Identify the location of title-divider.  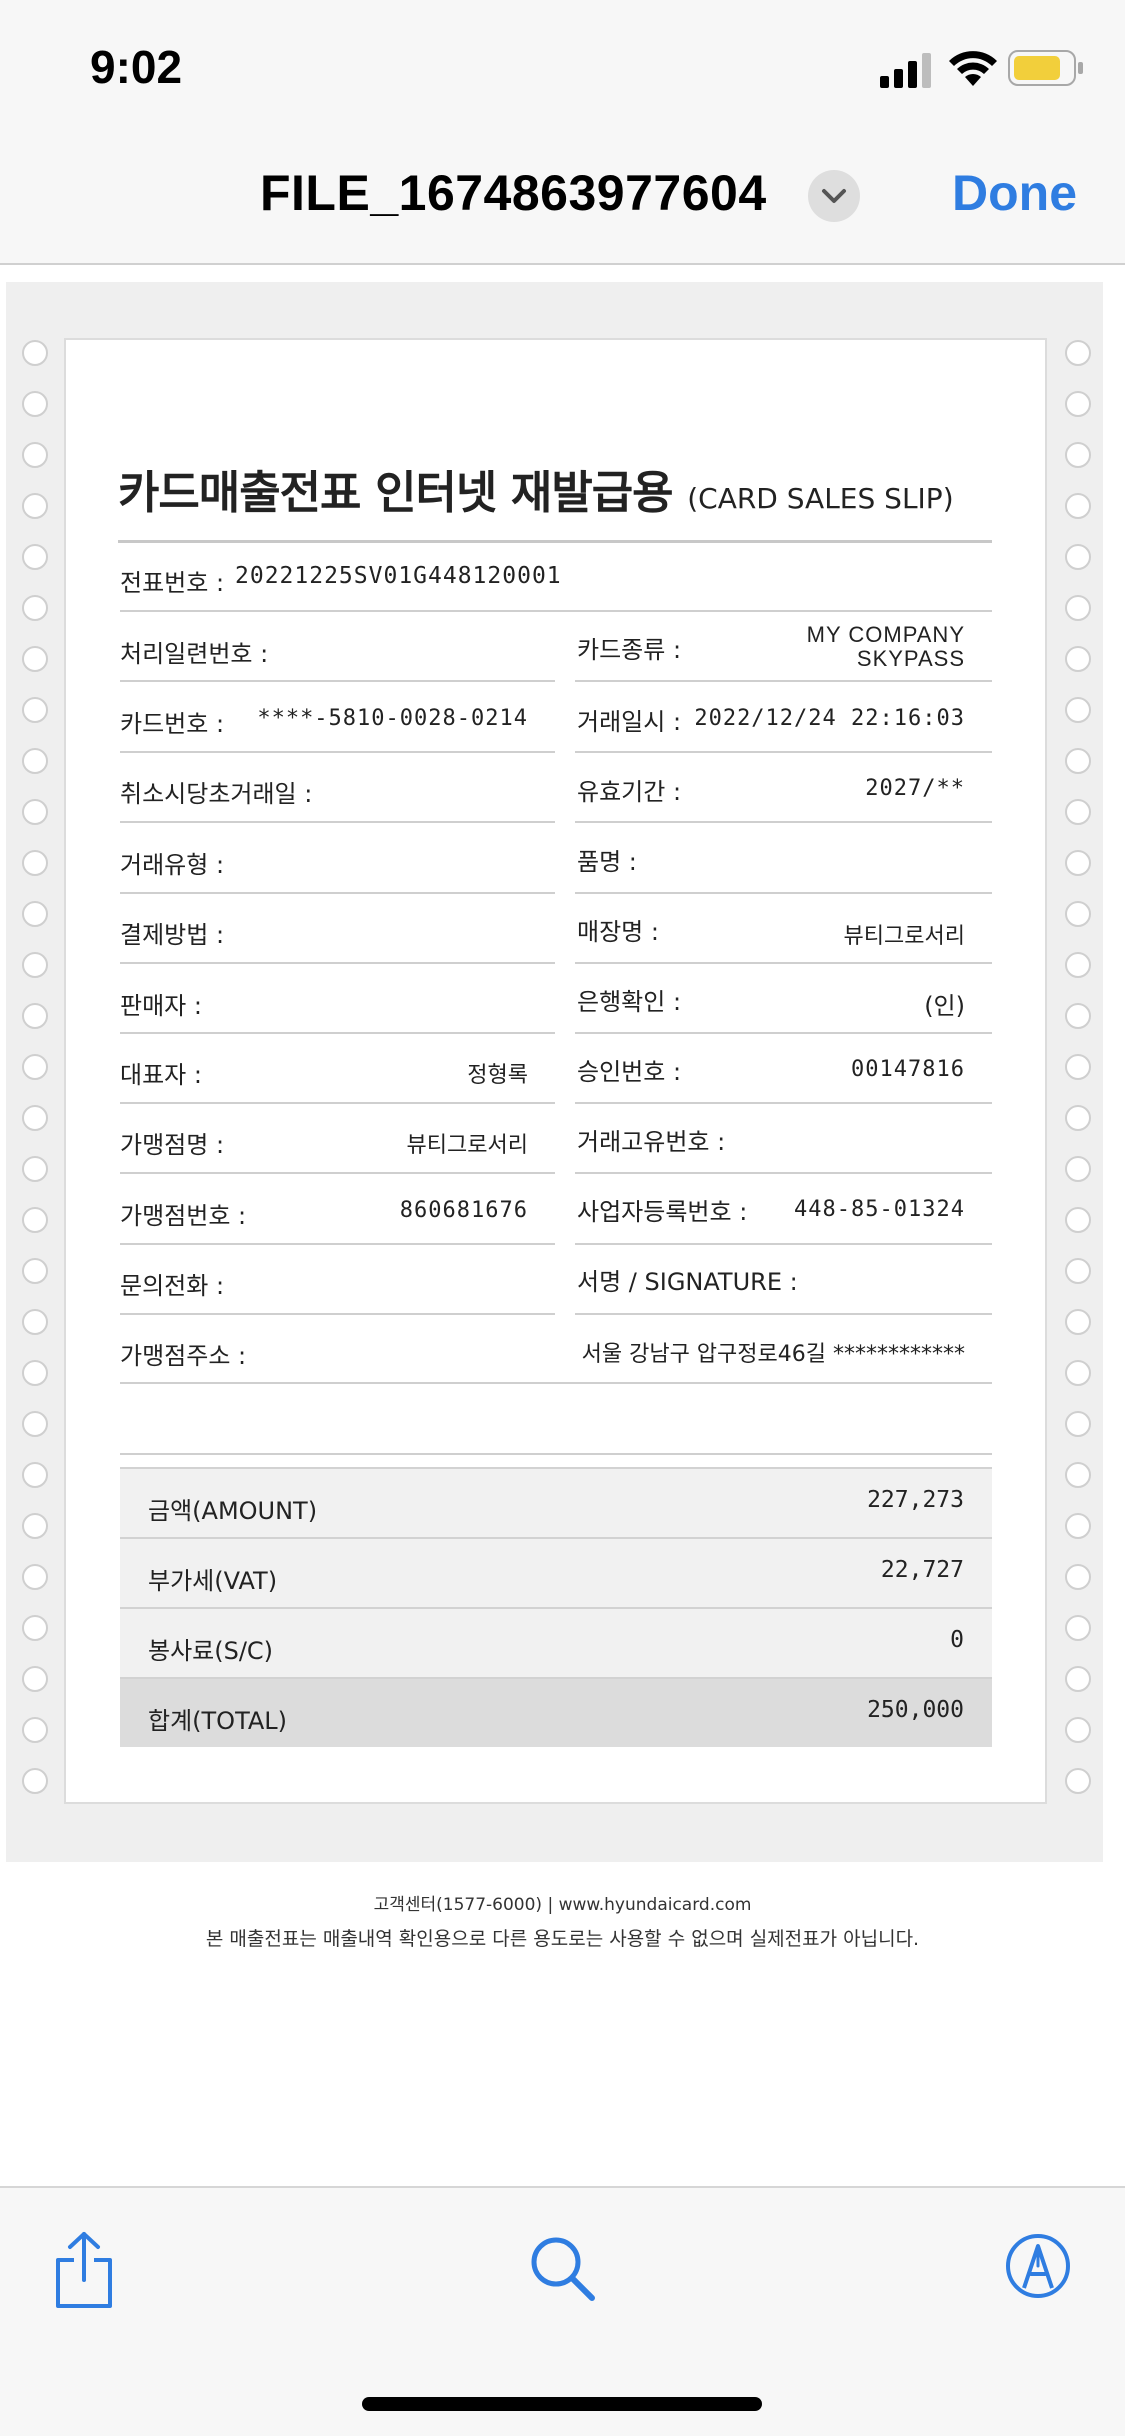
(555, 541).